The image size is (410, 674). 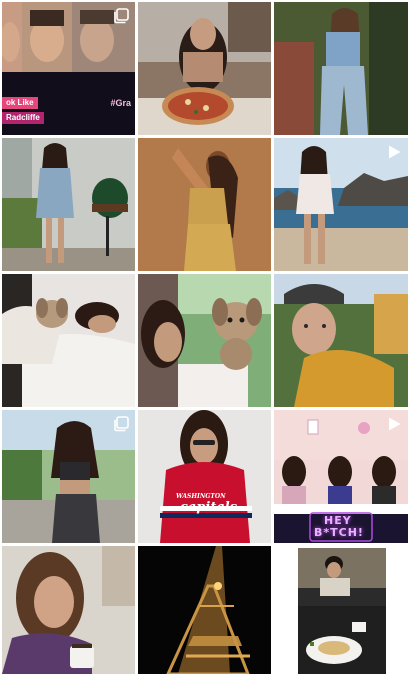 I want to click on neon-sign-line: B*TCH!, so click(x=339, y=532).